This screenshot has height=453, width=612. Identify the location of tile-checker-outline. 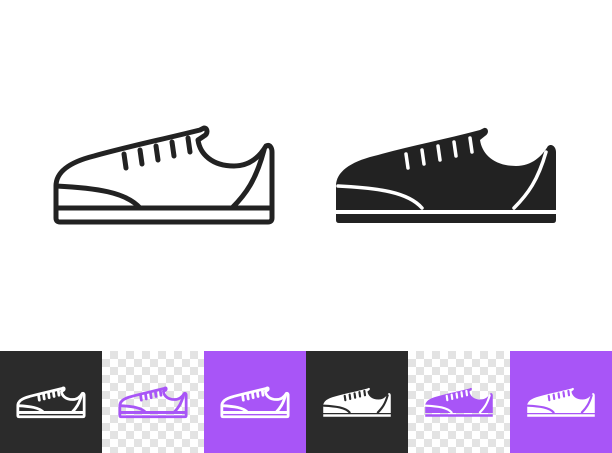
(153, 402).